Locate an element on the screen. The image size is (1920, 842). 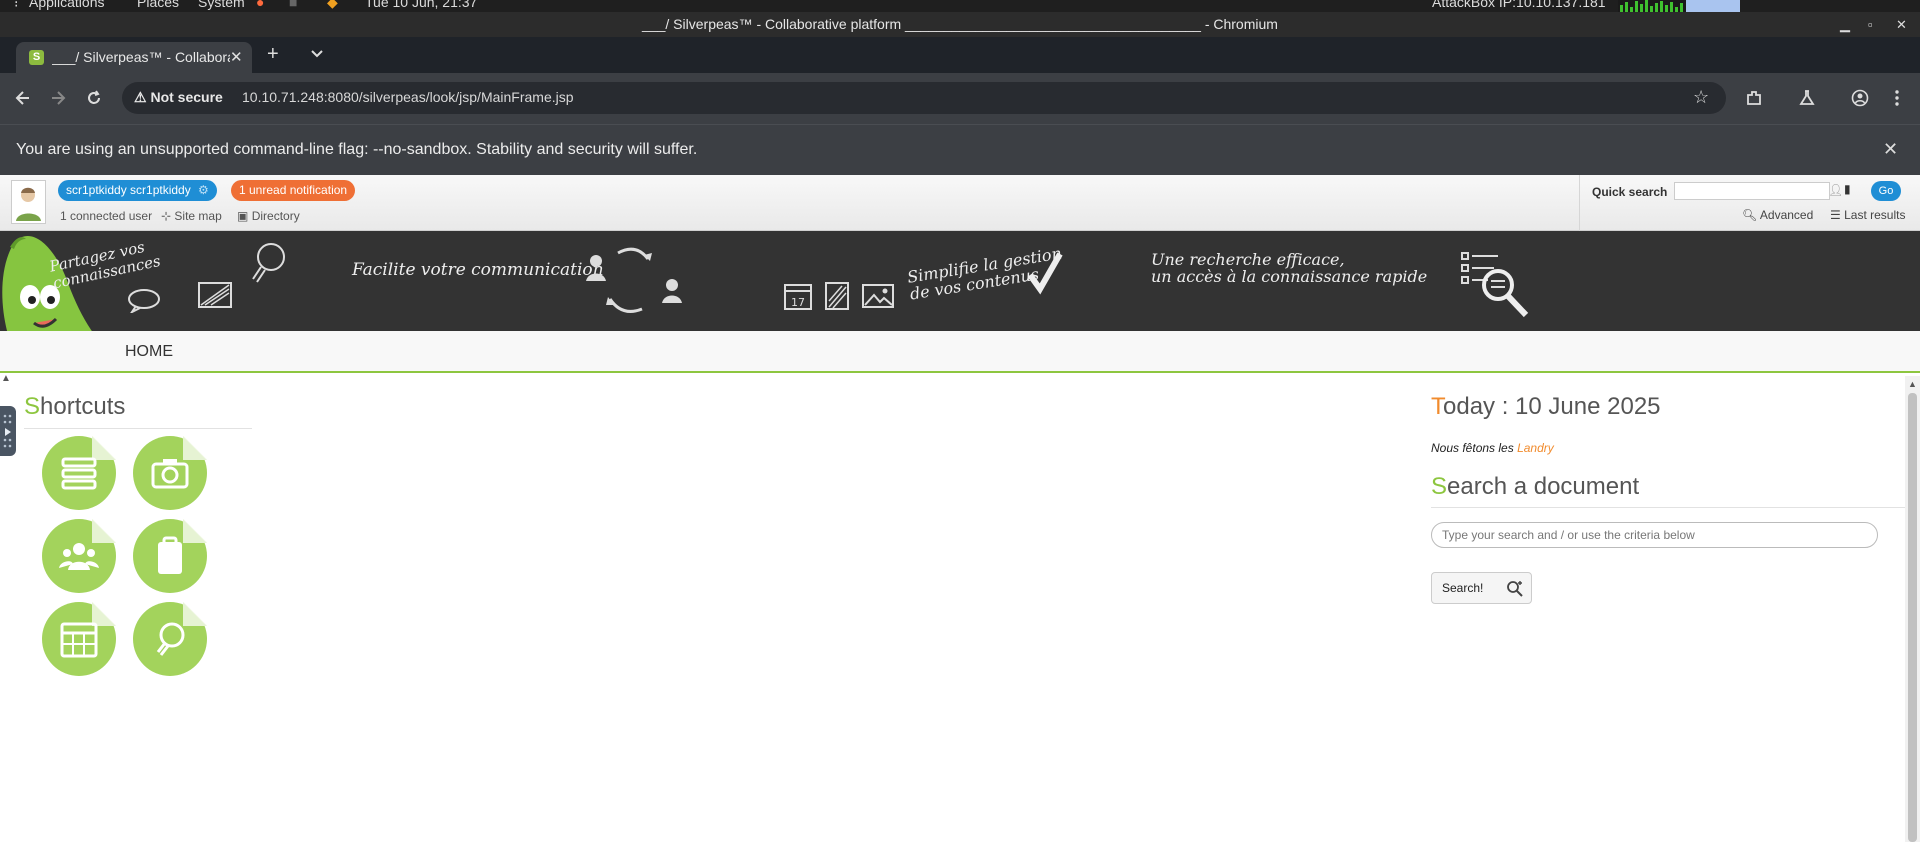
checkmark-icon is located at coordinates (1045, 273).